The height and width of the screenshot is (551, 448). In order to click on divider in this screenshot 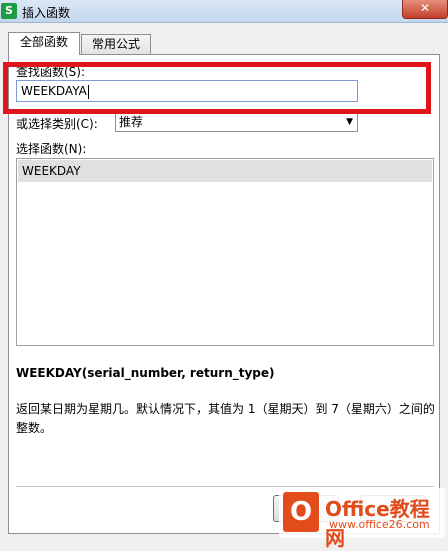, I will do `click(225, 486)`.